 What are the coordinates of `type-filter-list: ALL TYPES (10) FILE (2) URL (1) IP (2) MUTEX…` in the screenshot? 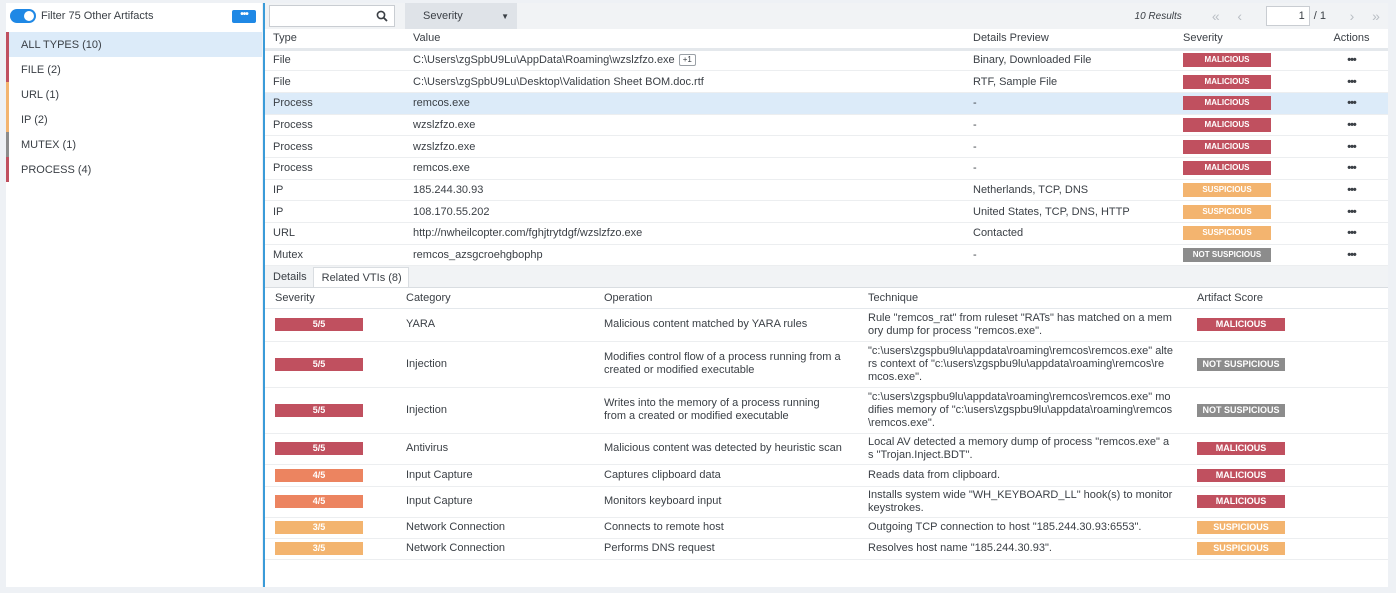 It's located at (134, 107).